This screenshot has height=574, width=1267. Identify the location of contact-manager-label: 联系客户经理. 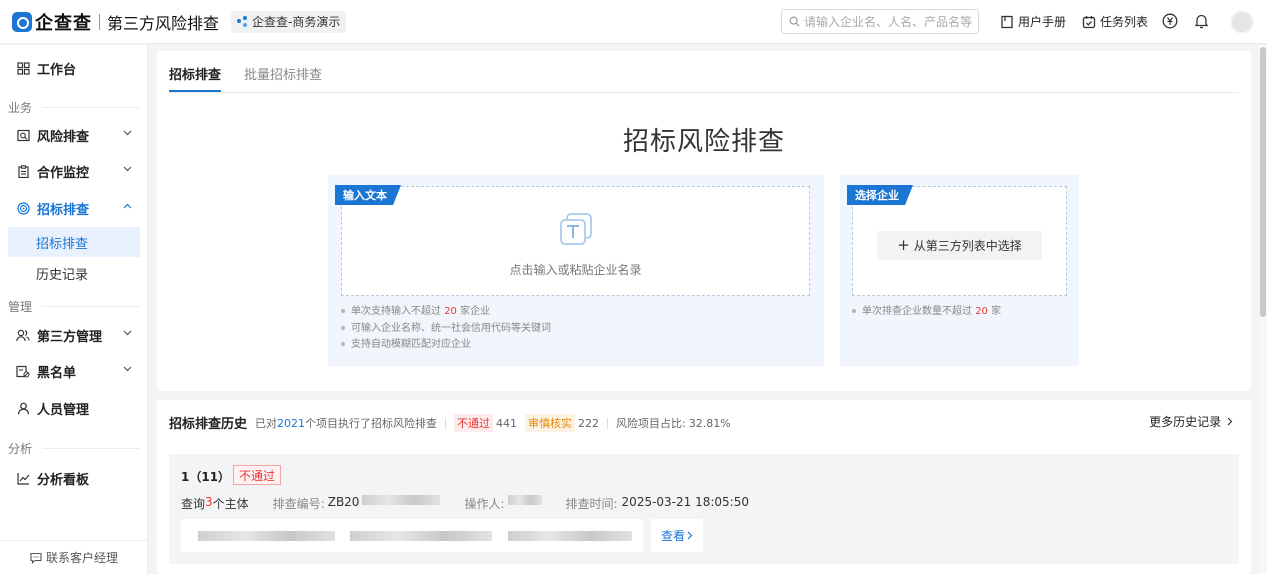
(81, 558).